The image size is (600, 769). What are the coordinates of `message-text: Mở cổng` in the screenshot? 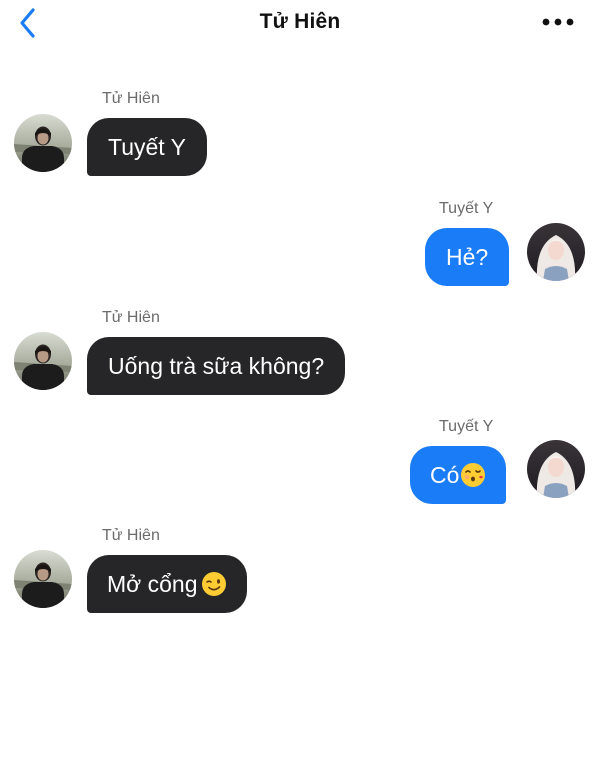 It's located at (152, 584).